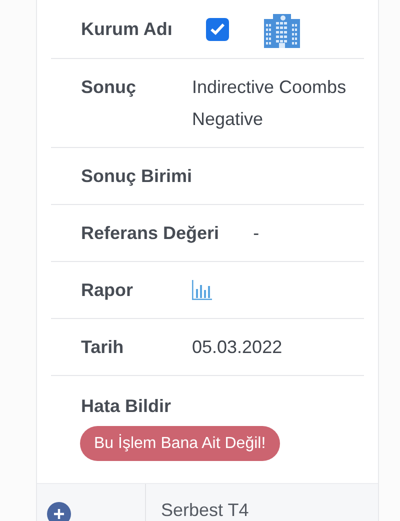 This screenshot has height=521, width=400. What do you see at coordinates (150, 233) in the screenshot?
I see `field-label: Referans Değeri` at bounding box center [150, 233].